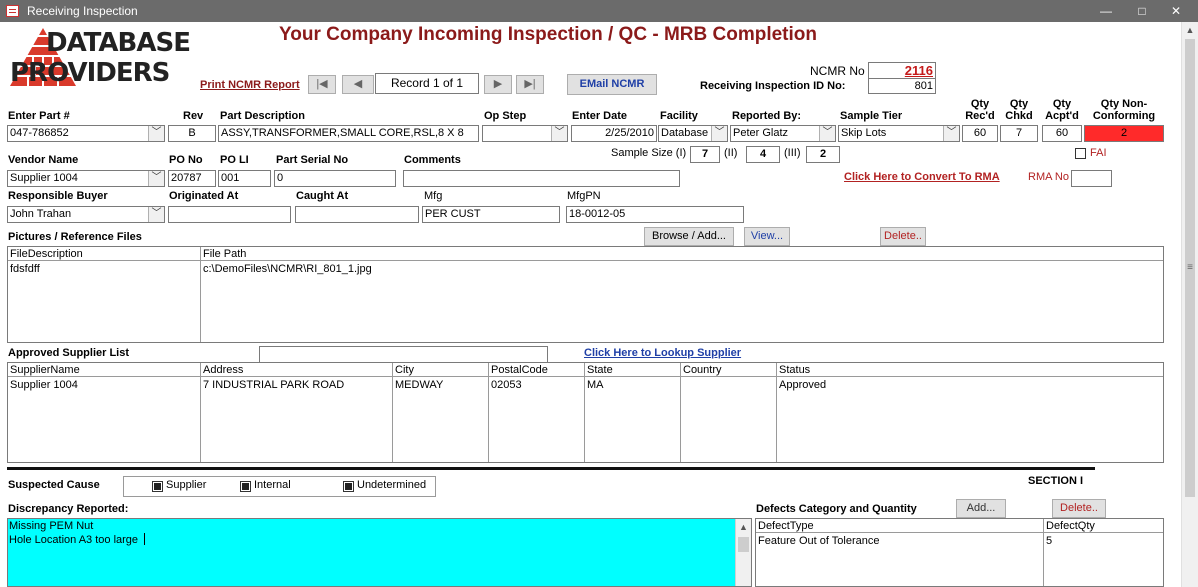  What do you see at coordinates (68, 509) in the screenshot?
I see `discrepancy-label: Discrepancy Reported:` at bounding box center [68, 509].